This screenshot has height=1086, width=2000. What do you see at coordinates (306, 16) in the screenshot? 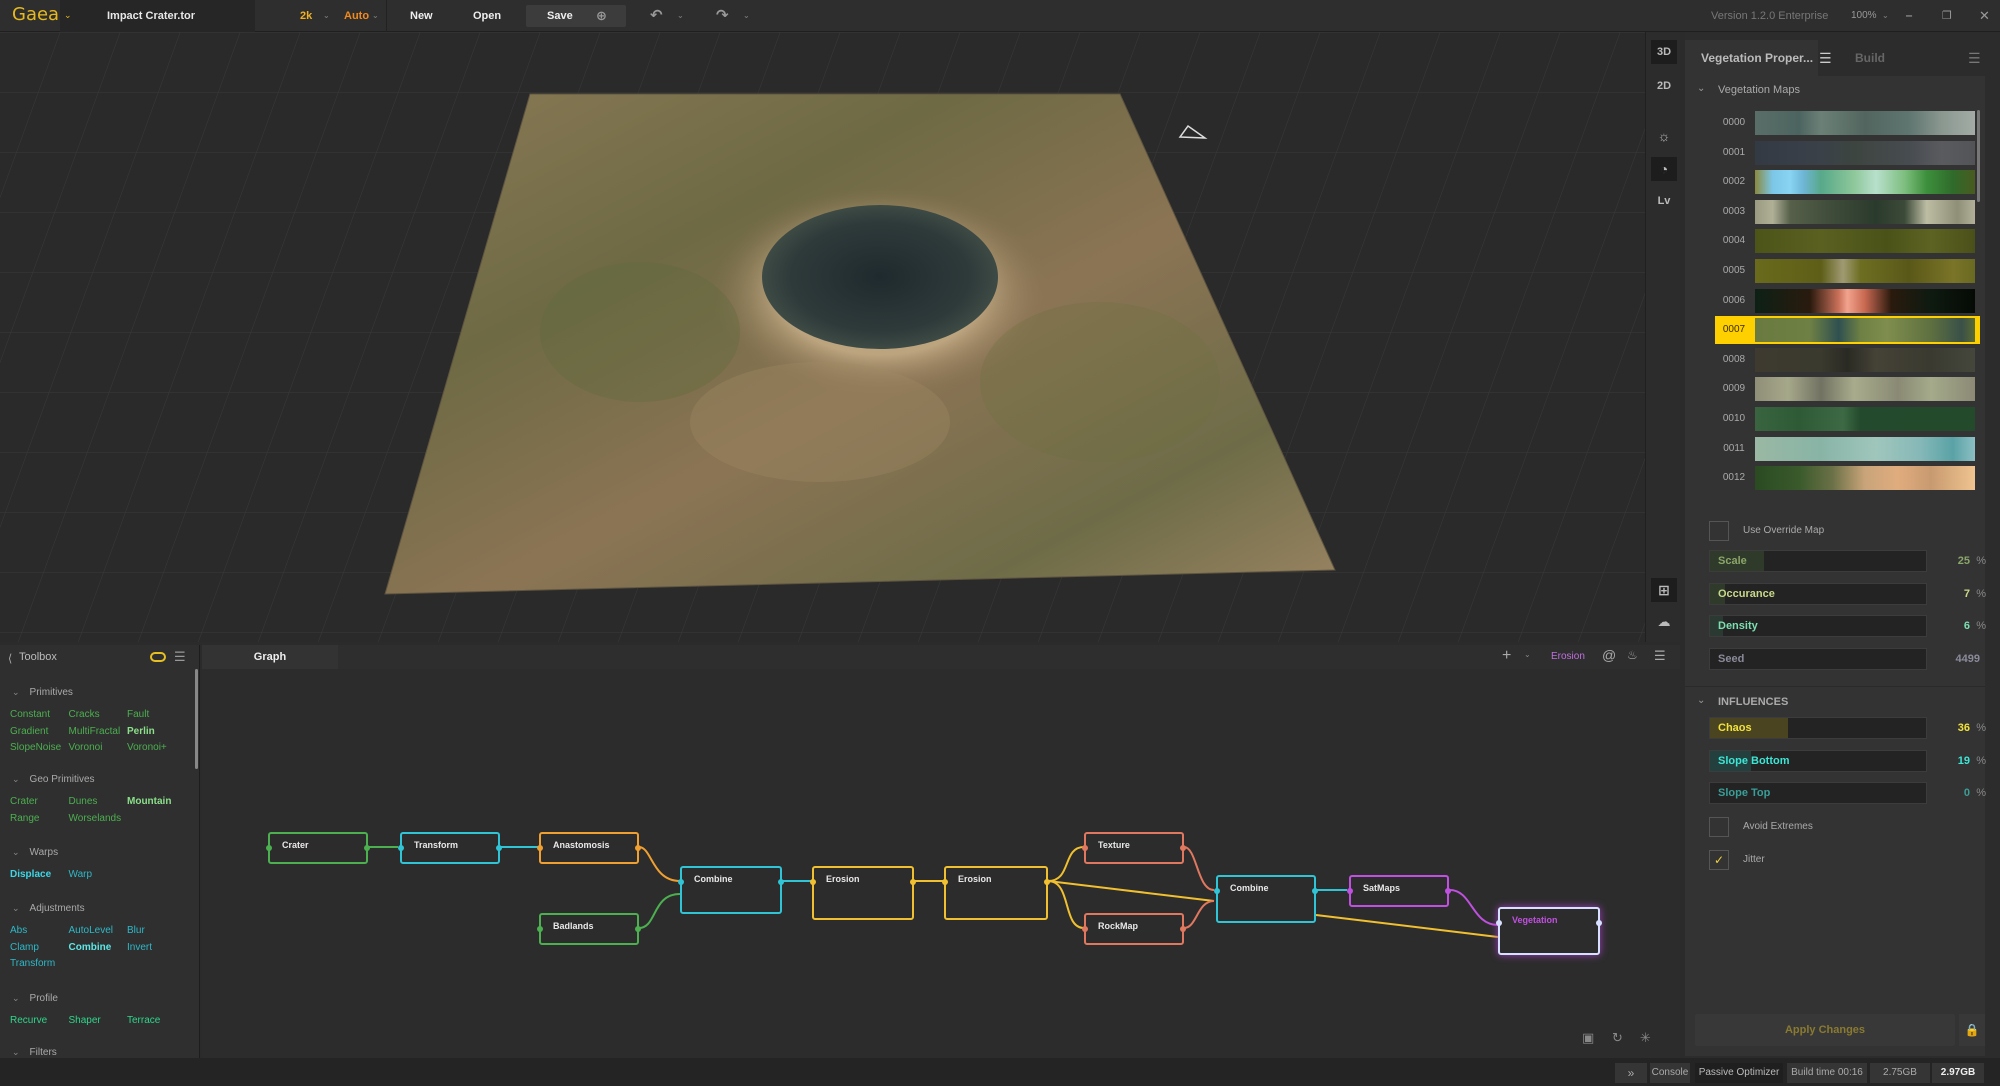
I see `resolution-dropdown: 2k` at bounding box center [306, 16].